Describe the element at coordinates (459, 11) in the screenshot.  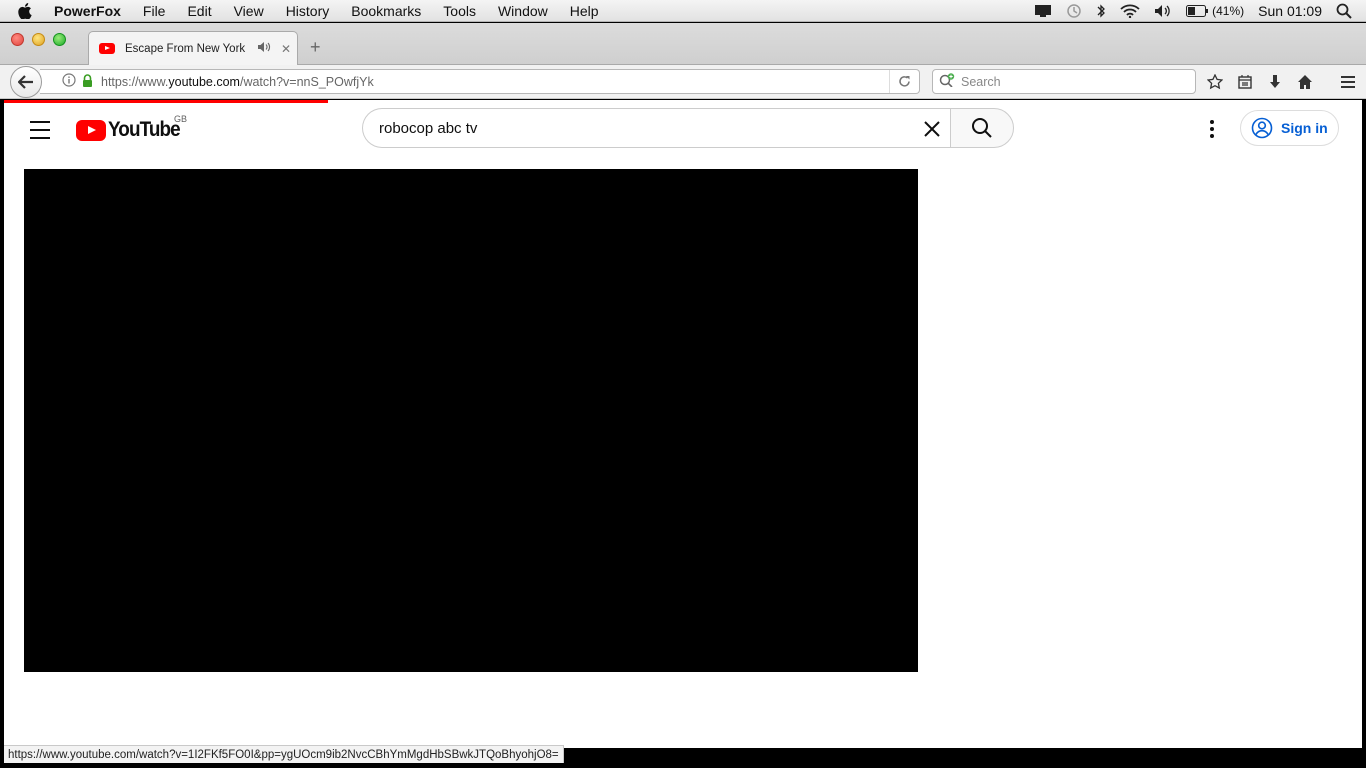
I see `menu-tools: Tools` at that location.